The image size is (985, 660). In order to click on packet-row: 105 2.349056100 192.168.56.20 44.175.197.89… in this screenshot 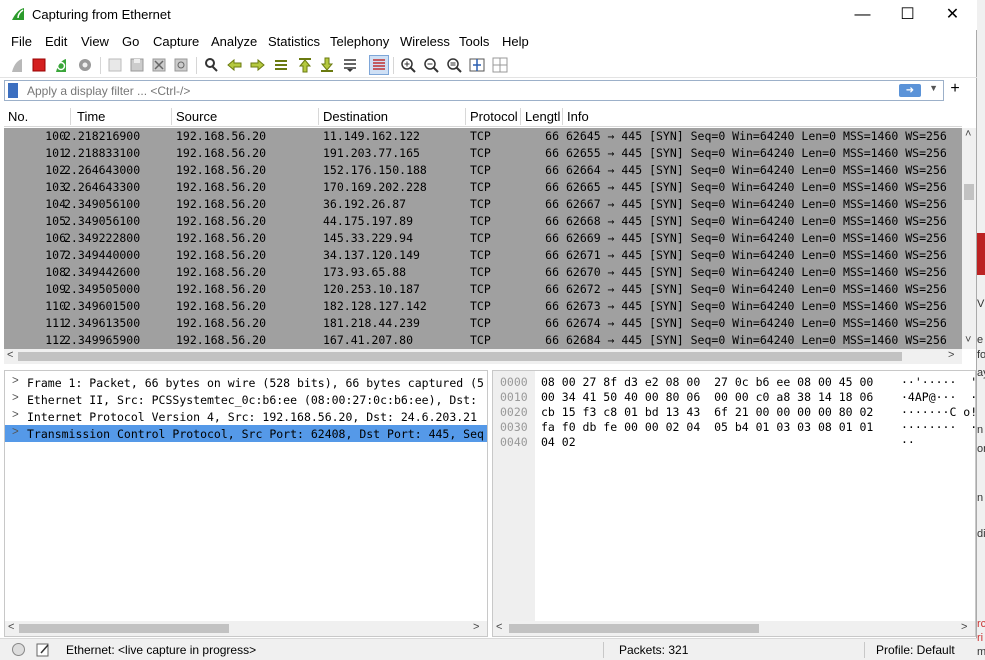, I will do `click(483, 221)`.